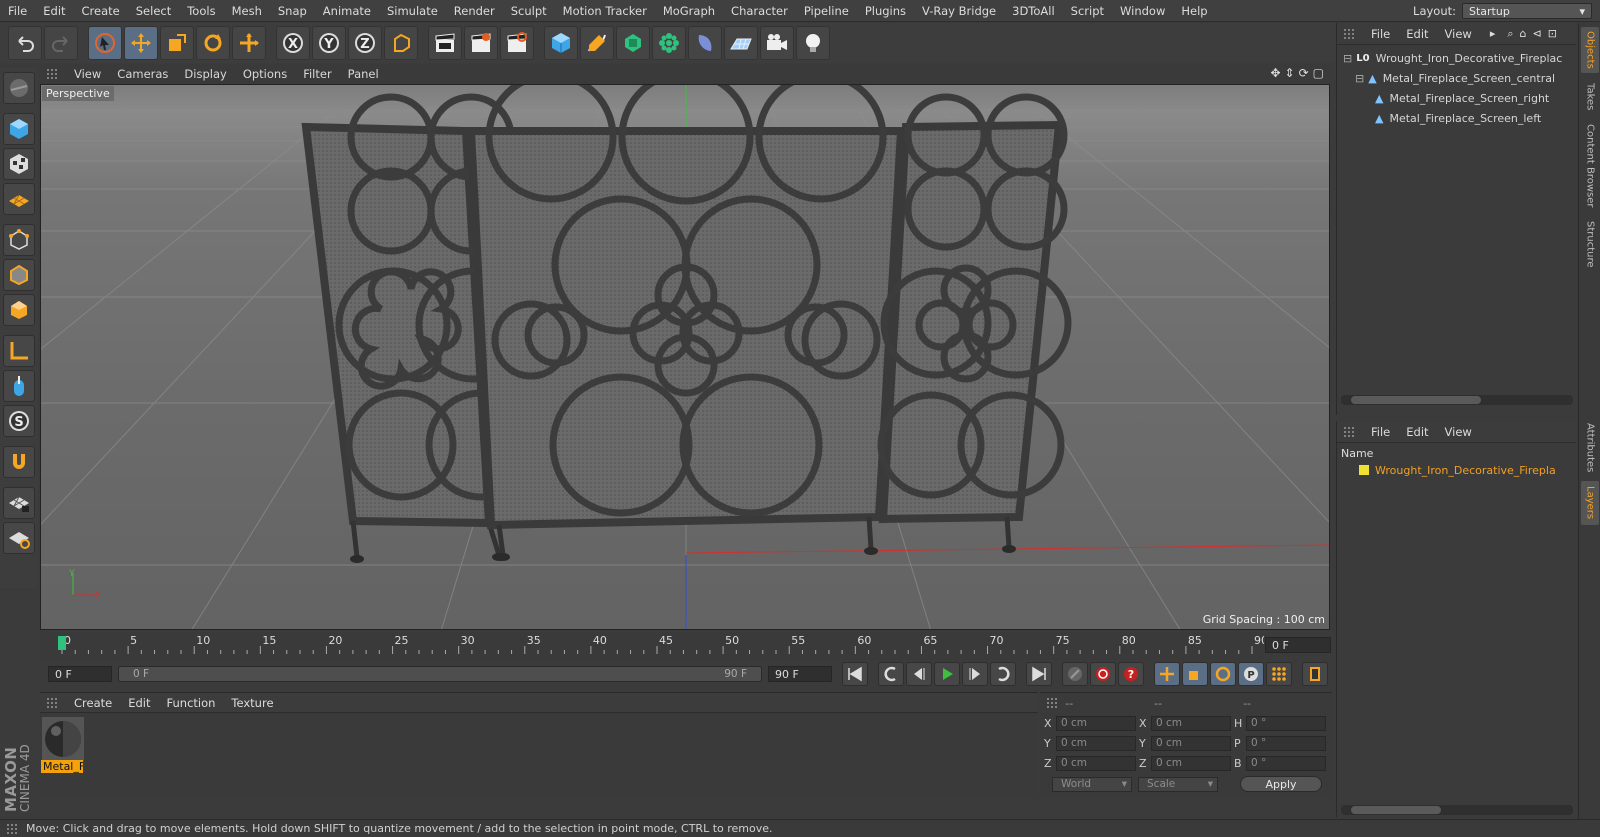 The height and width of the screenshot is (837, 1600). I want to click on tab-objects: Objects, so click(1590, 50).